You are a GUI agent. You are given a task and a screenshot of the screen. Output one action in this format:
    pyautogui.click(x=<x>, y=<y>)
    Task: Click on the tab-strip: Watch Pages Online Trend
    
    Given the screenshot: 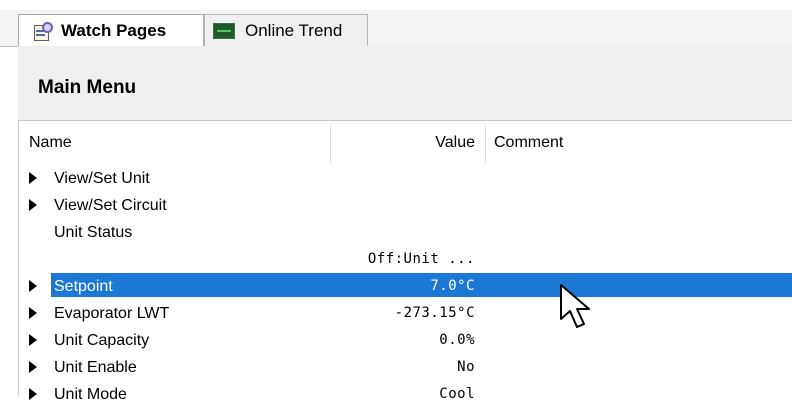 What is the action you would take?
    pyautogui.click(x=396, y=28)
    